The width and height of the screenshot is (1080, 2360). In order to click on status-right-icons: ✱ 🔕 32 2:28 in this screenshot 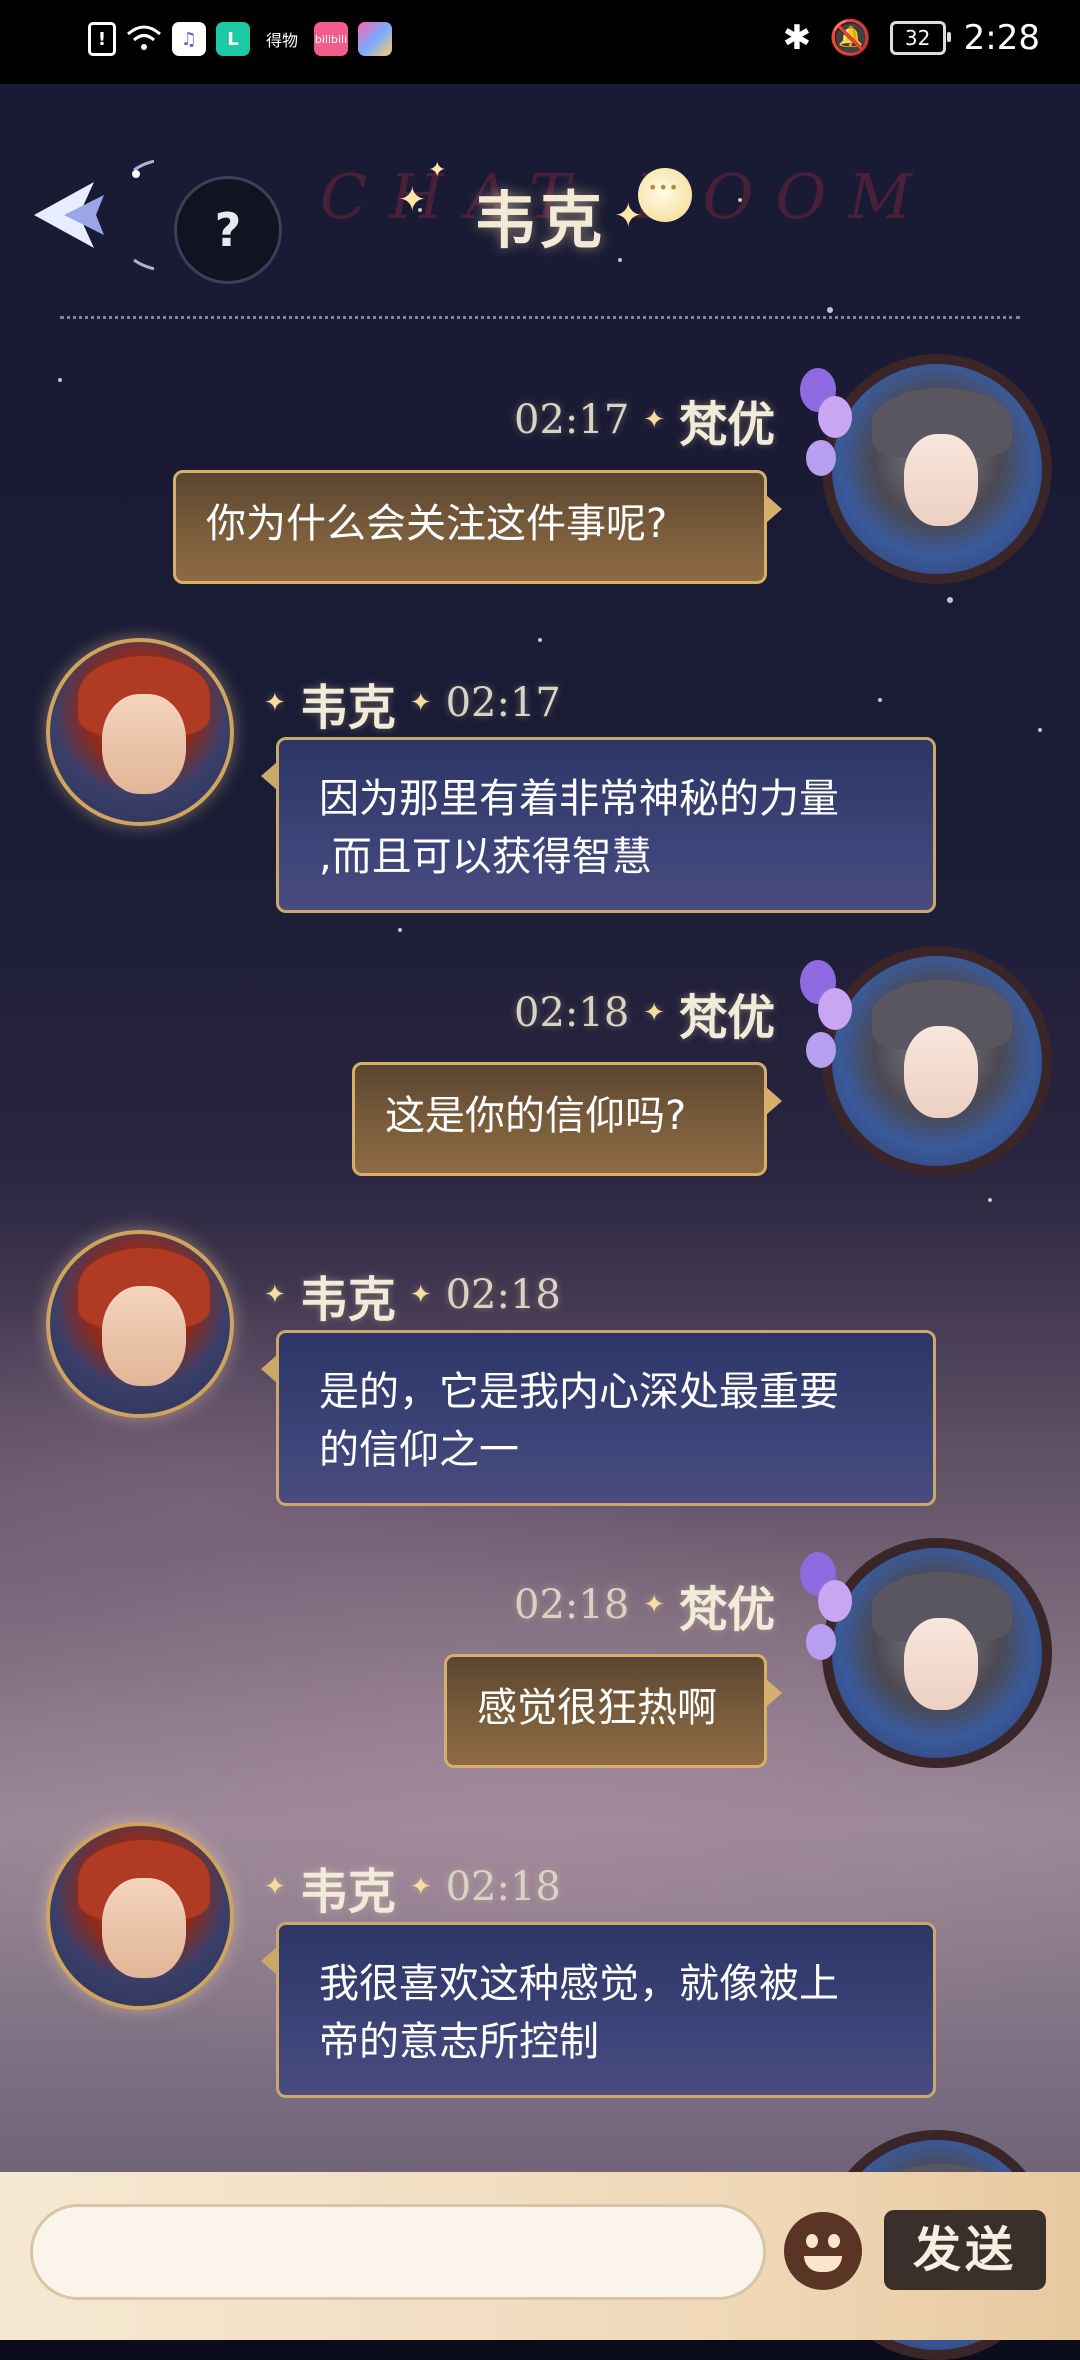, I will do `click(911, 38)`.